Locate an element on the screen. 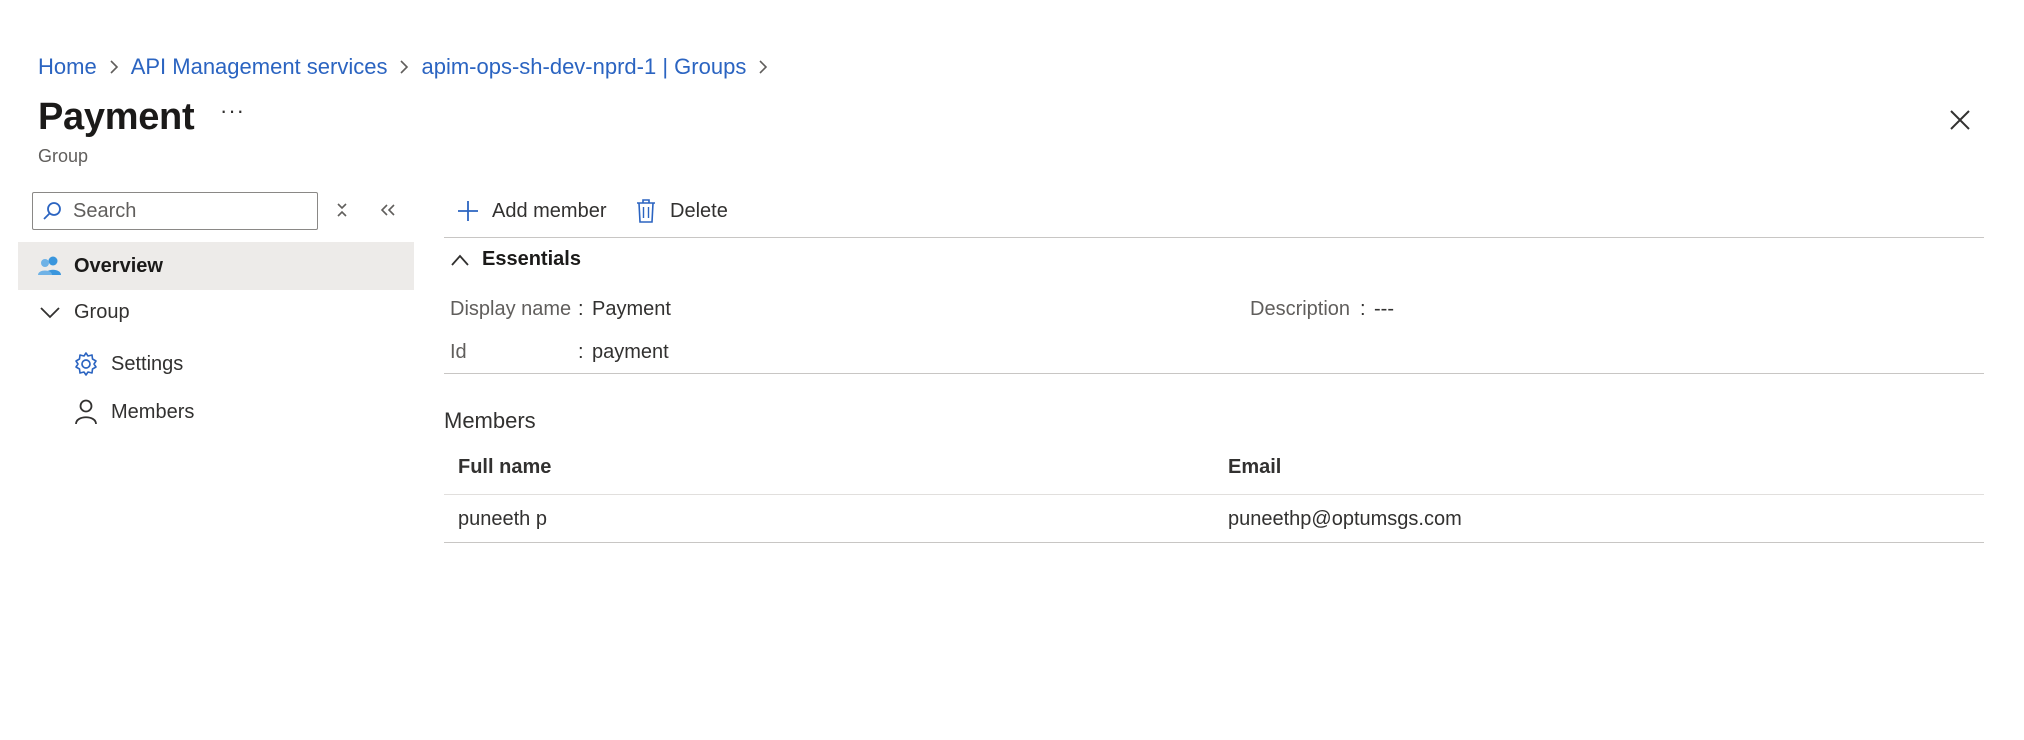  collapse-all-button is located at coordinates (342, 210).